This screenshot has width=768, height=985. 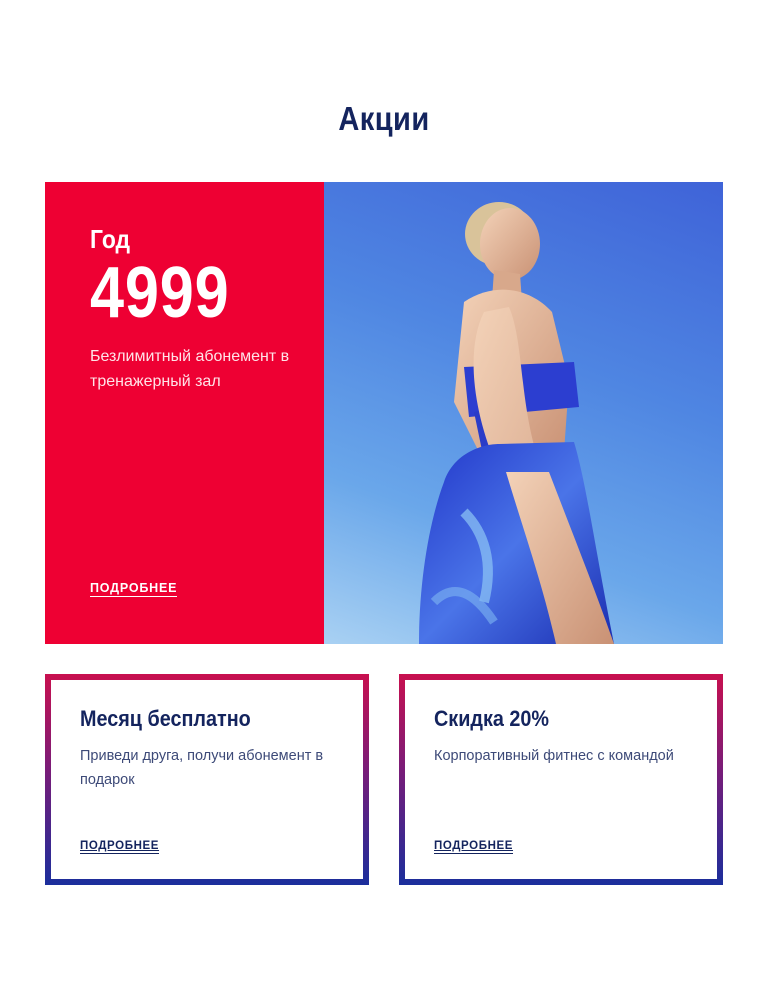 I want to click on promo-card-description: Корпоративный фитнес с командой, so click(x=554, y=756).